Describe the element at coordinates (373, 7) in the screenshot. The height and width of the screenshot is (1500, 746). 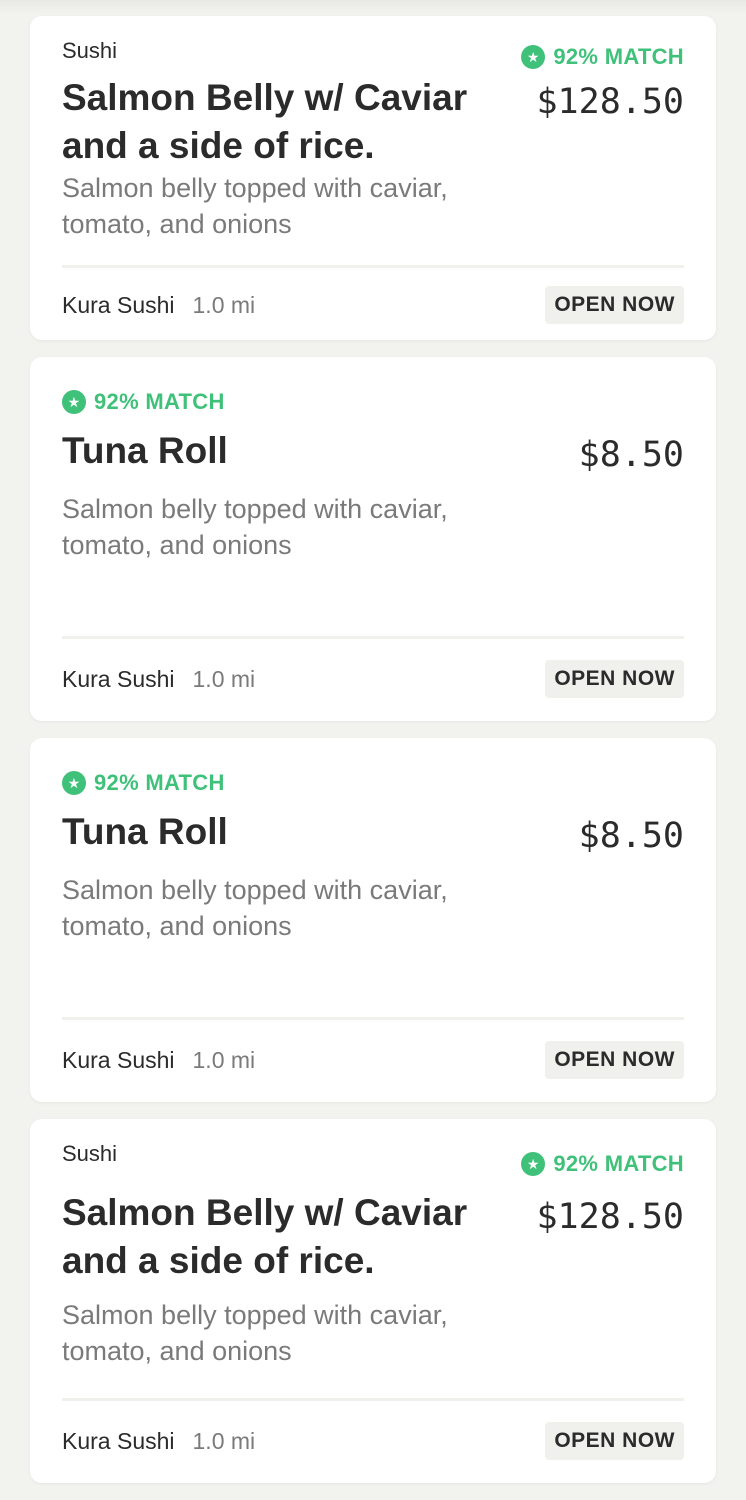
I see `header-shadow` at that location.